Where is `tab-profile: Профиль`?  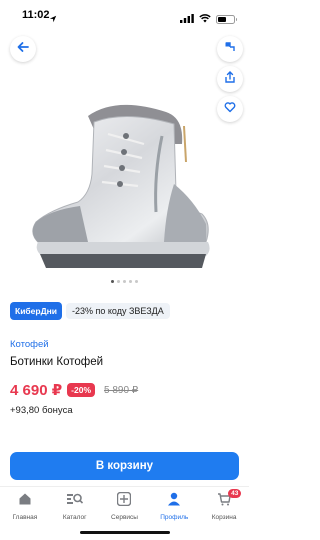 tab-profile: Профиль is located at coordinates (174, 506).